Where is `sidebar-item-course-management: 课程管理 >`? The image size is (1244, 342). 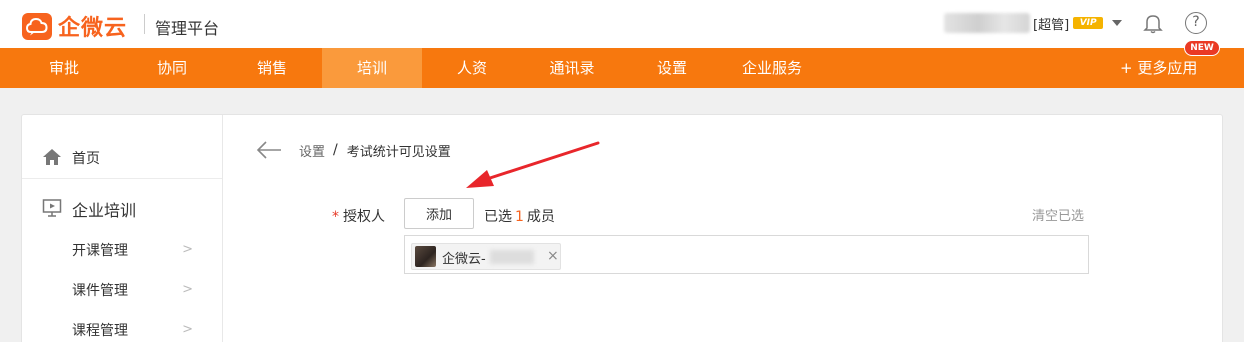 sidebar-item-course-management: 课程管理 > is located at coordinates (137, 331).